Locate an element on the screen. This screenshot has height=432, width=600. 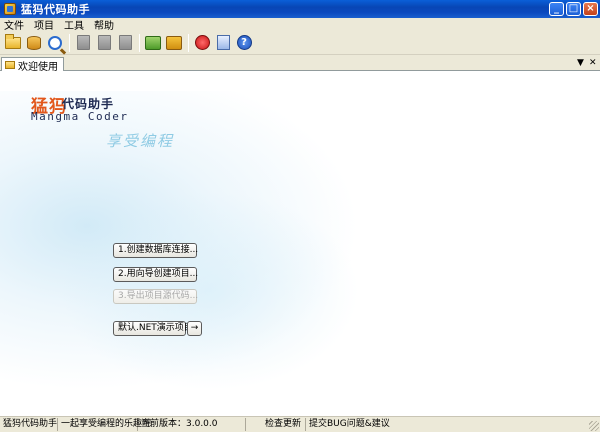
window-title: 猛犸代码助手 is located at coordinates (55, 9).